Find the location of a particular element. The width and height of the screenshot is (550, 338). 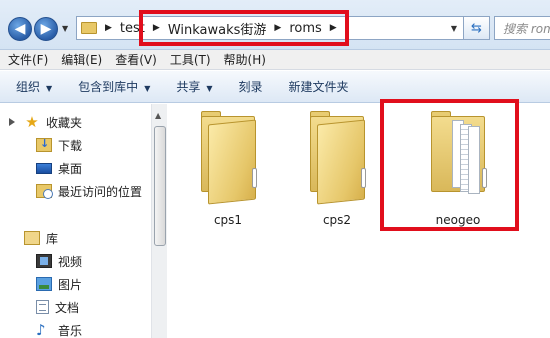

refresh-icon: ⇆ is located at coordinates (476, 28).